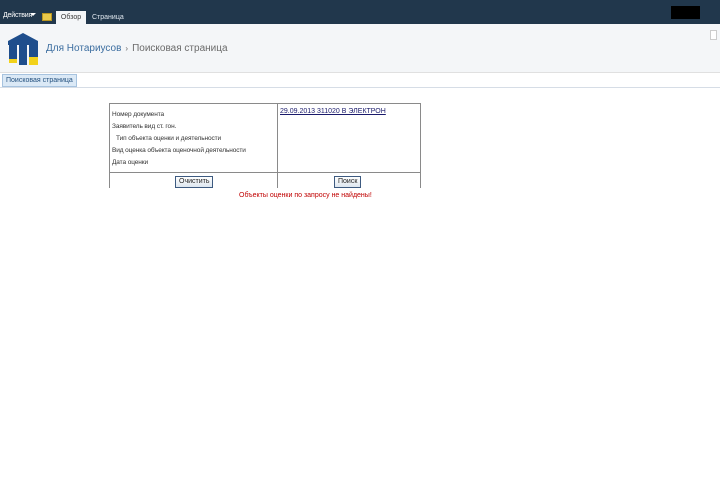 Image resolution: width=720 pixels, height=504 pixels. I want to click on page-title: Поисковая страница, so click(180, 48).